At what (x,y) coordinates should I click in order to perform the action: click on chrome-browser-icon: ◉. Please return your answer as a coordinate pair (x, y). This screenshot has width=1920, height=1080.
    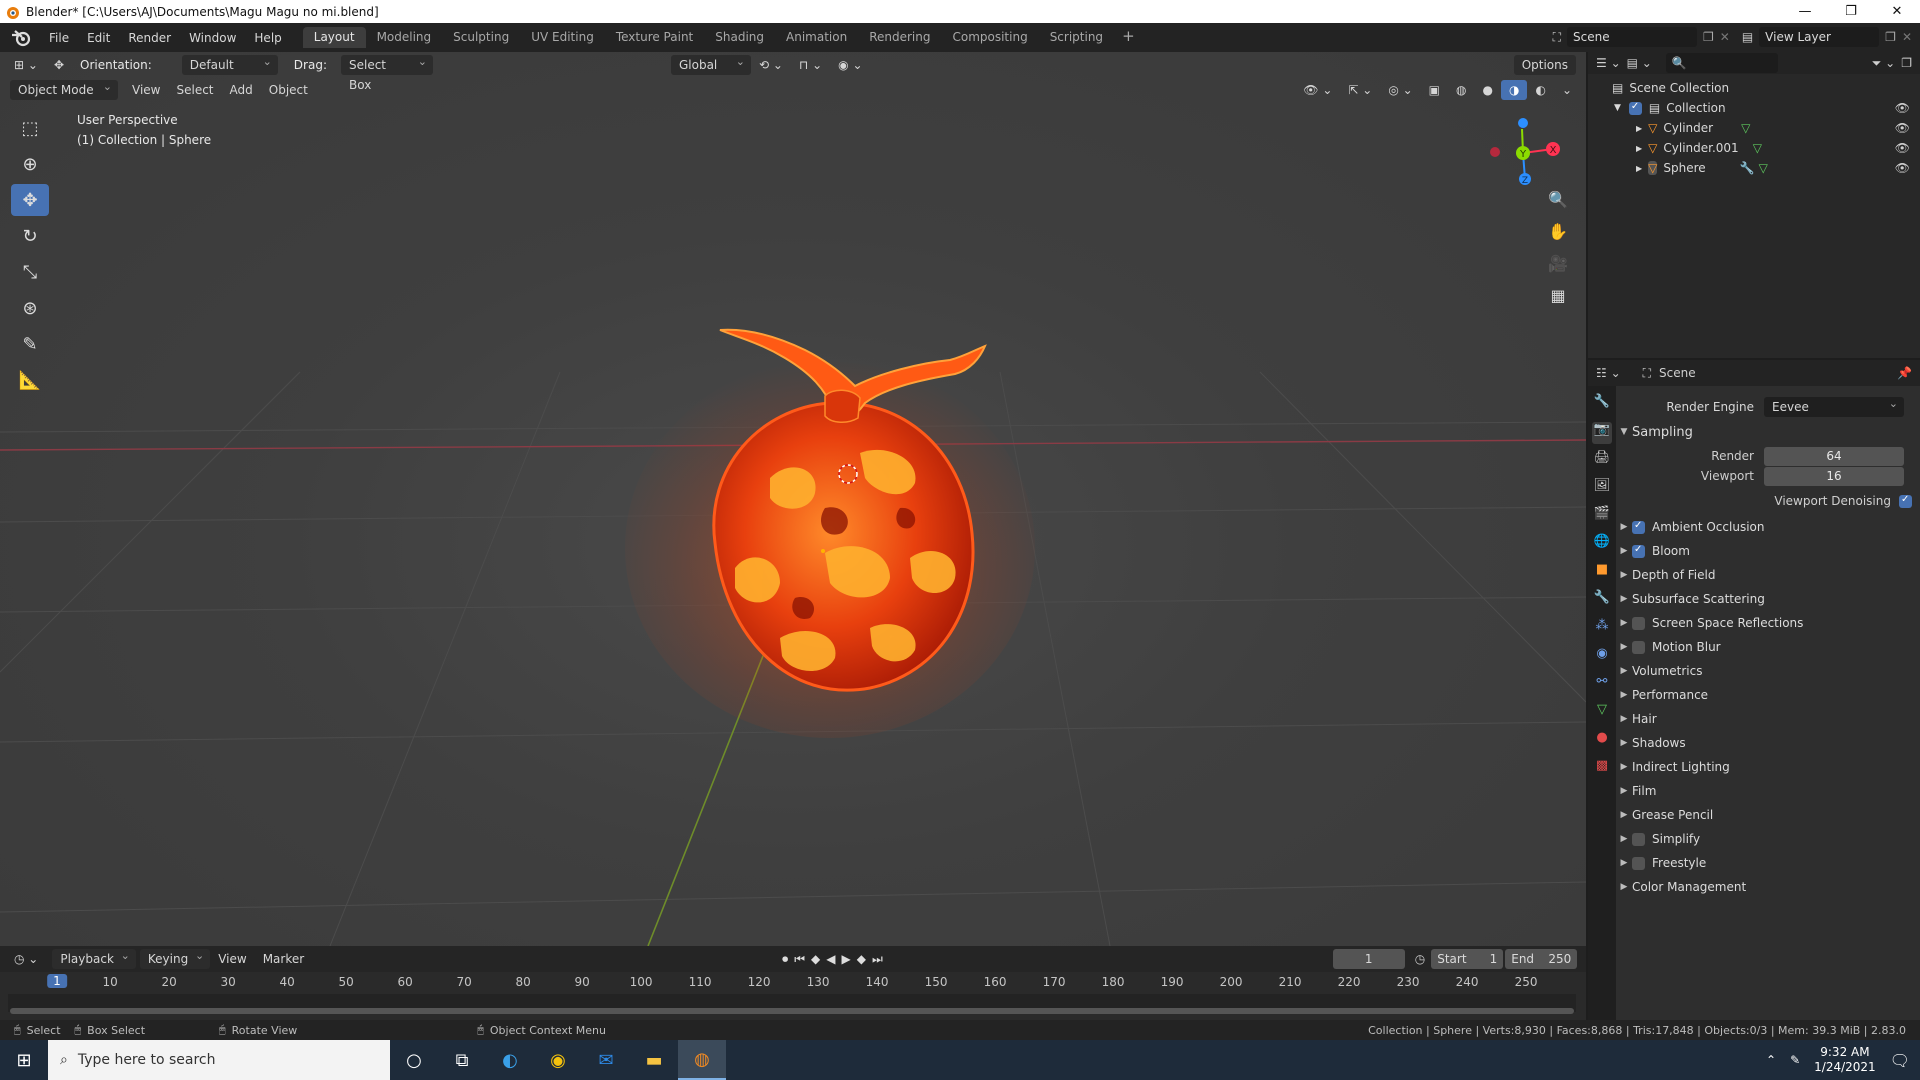
    Looking at the image, I should click on (558, 1060).